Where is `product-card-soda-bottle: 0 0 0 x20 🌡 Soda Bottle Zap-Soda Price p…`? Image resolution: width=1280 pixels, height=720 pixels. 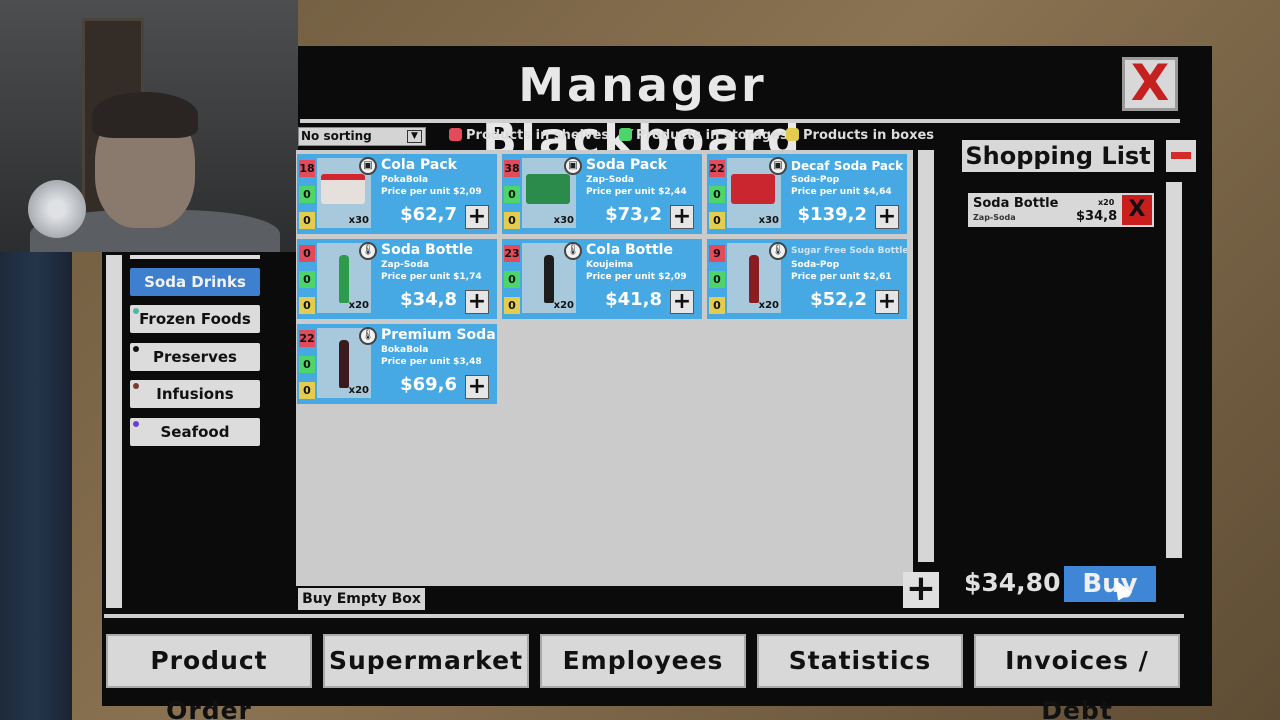
product-card-soda-bottle: 0 0 0 x20 🌡 Soda Bottle Zap-Soda Price p… is located at coordinates (397, 279).